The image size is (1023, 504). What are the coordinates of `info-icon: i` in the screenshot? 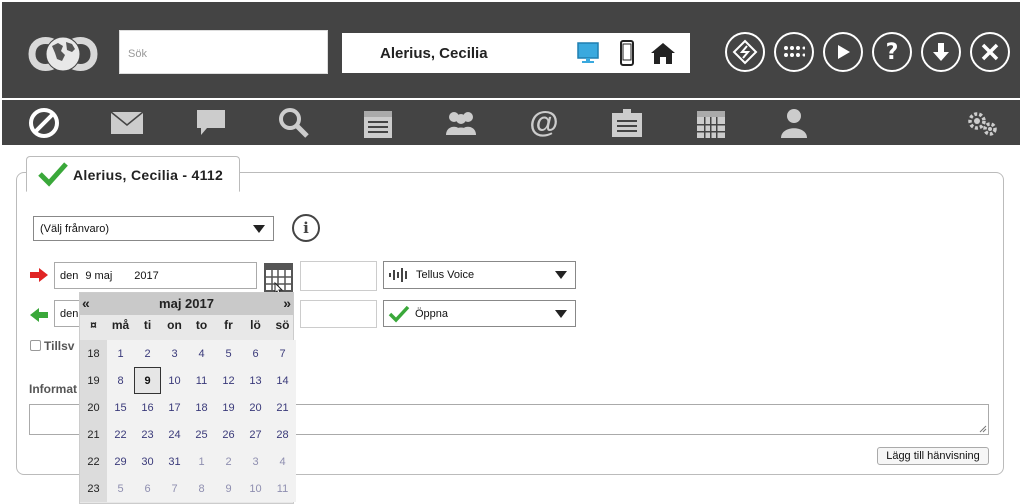 It's located at (306, 228).